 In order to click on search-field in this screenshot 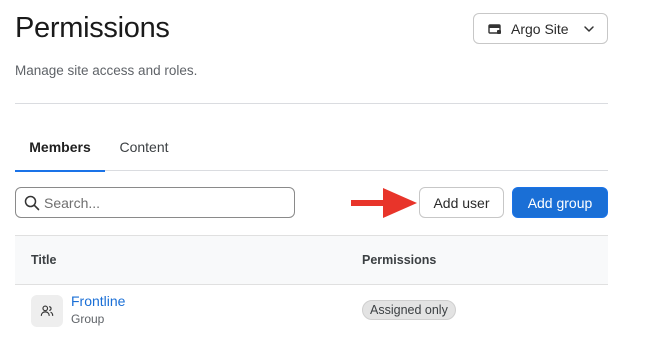, I will do `click(155, 202)`.